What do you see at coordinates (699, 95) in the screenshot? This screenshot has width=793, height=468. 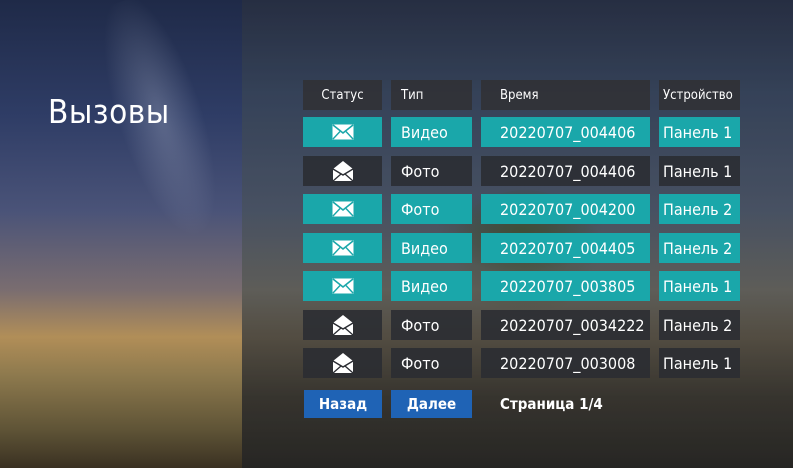 I see `header-device: Устройство` at bounding box center [699, 95].